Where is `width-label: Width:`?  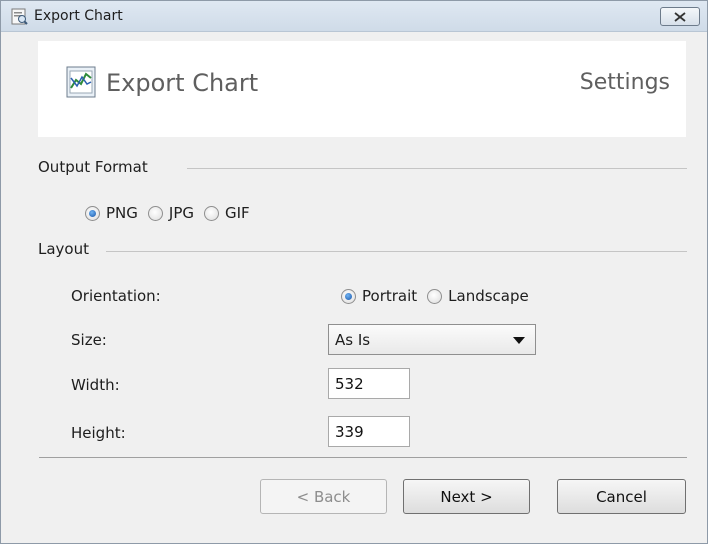
width-label: Width: is located at coordinates (95, 385).